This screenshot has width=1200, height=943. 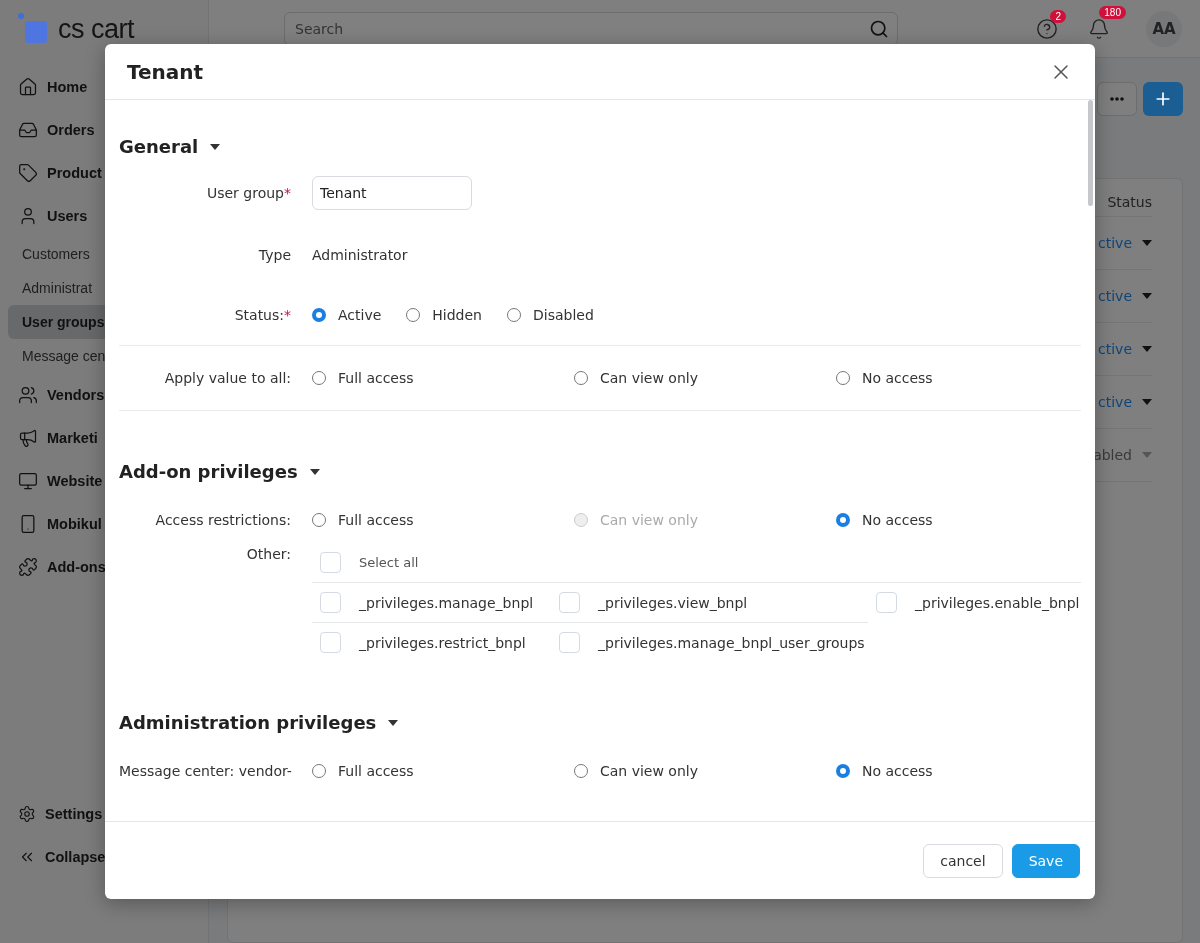 What do you see at coordinates (274, 255) in the screenshot?
I see `field-label: Type` at bounding box center [274, 255].